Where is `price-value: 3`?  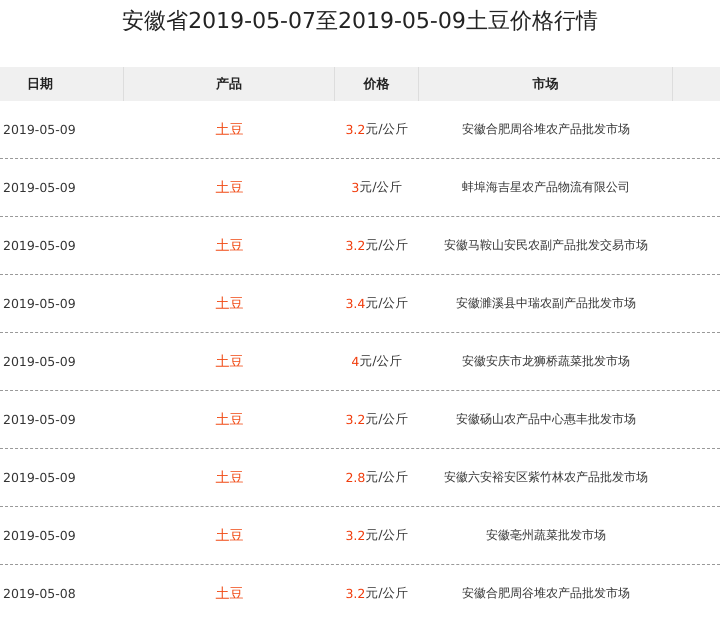 price-value: 3 is located at coordinates (355, 187).